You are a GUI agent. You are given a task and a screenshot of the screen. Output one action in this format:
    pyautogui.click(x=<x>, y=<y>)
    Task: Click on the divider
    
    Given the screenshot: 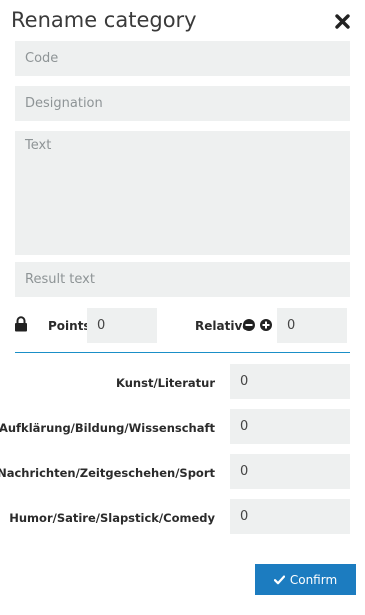 What is the action you would take?
    pyautogui.click(x=182, y=352)
    